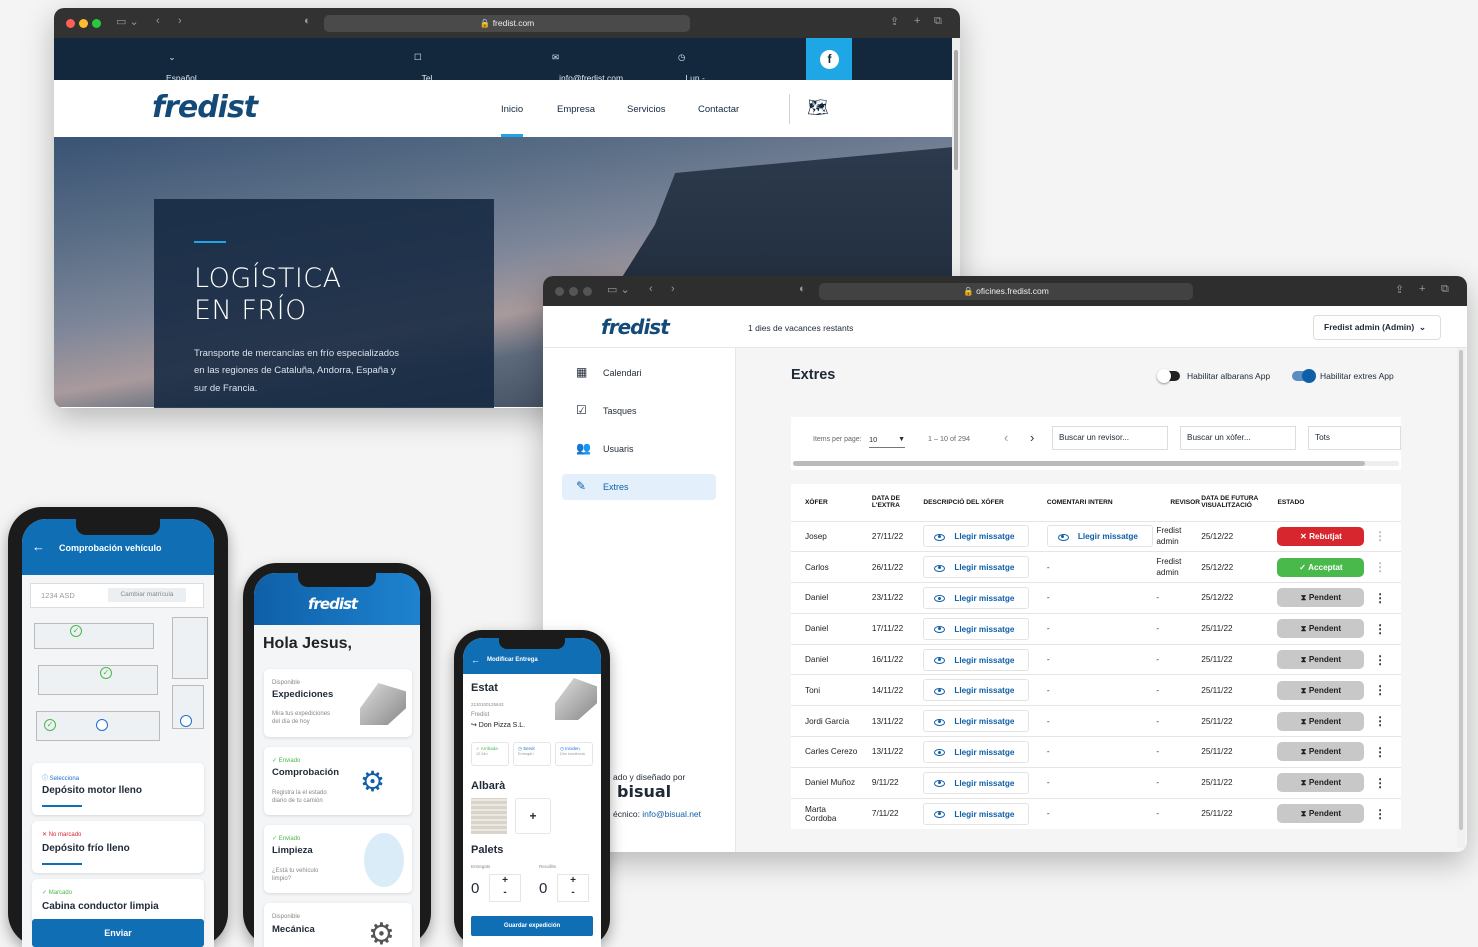 The height and width of the screenshot is (947, 1478). What do you see at coordinates (1006, 437) in the screenshot?
I see `prev-page-icon: ‹` at bounding box center [1006, 437].